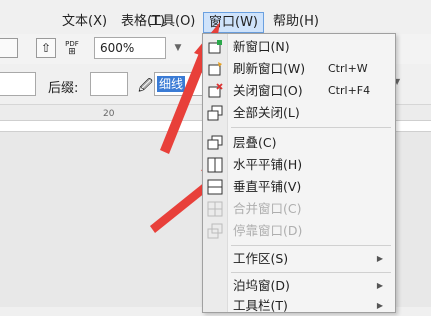 The height and width of the screenshot is (316, 431). What do you see at coordinates (299, 259) in the screenshot?
I see `menu-item-workspace: 工作区(S) ▶` at bounding box center [299, 259].